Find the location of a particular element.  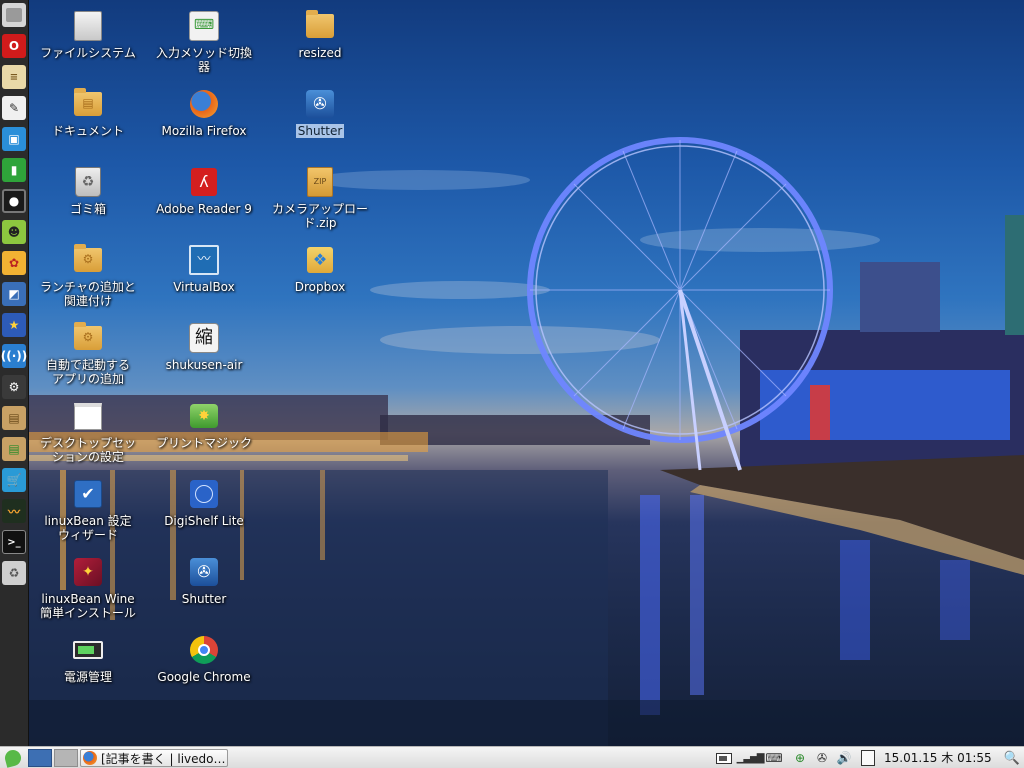

desktop-icon-power-management: 電源管理 is located at coordinates (88, 659).